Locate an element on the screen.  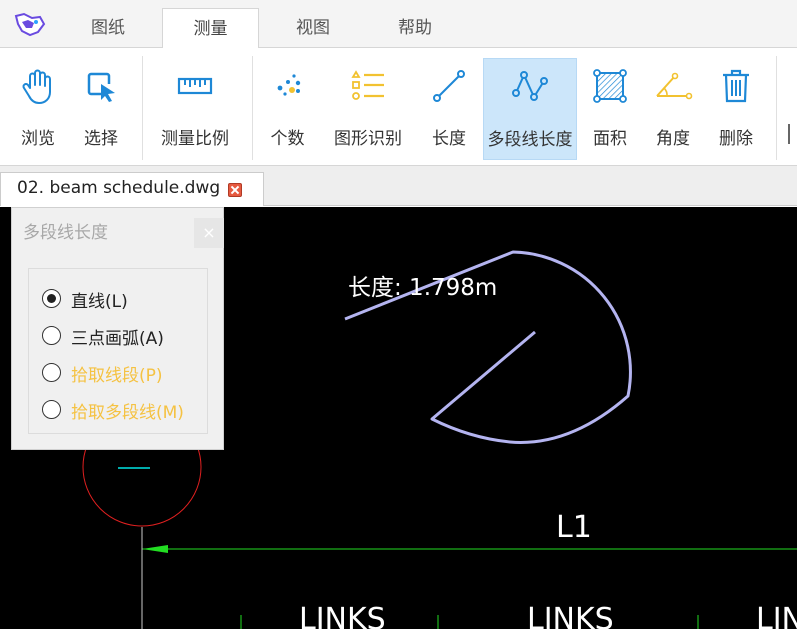
line-length-icon is located at coordinates (449, 86).